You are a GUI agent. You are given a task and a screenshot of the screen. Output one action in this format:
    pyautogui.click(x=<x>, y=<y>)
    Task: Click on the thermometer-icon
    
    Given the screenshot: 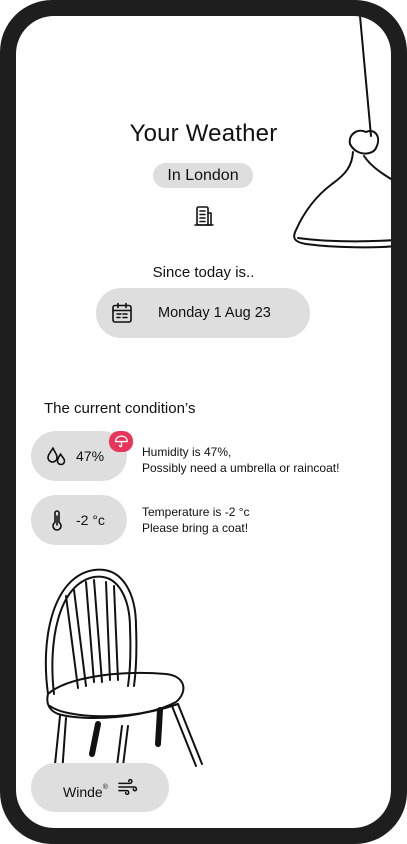 What is the action you would take?
    pyautogui.click(x=57, y=520)
    